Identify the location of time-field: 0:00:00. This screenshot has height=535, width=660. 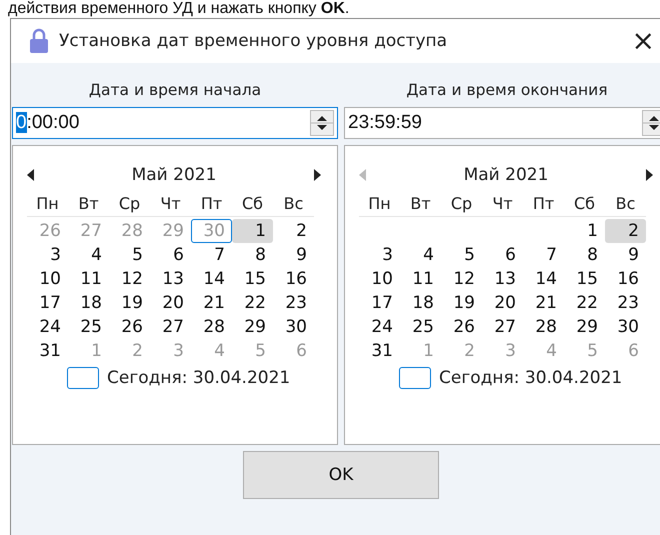
(175, 123).